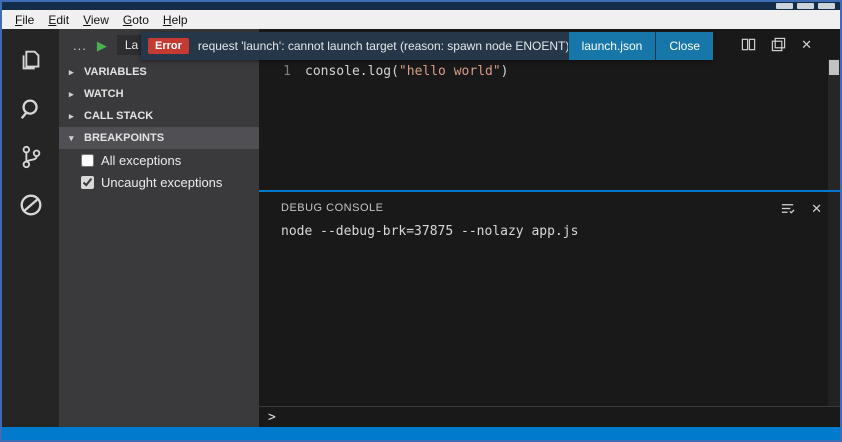 This screenshot has width=842, height=442. Describe the element at coordinates (748, 44) in the screenshot. I see `split-editor-icon` at that location.